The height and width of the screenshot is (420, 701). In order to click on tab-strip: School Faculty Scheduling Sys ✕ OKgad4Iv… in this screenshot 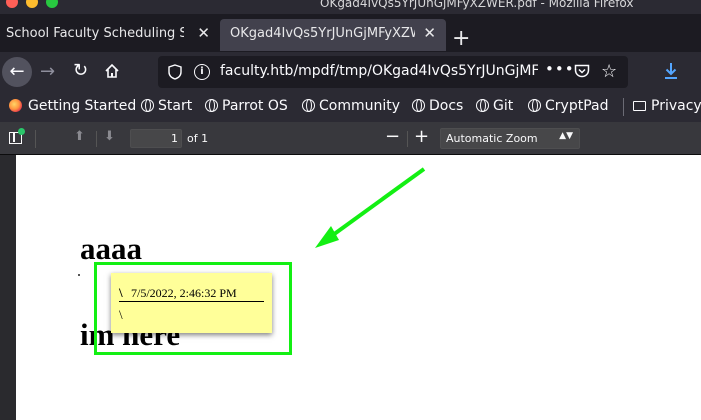, I will do `click(350, 33)`.